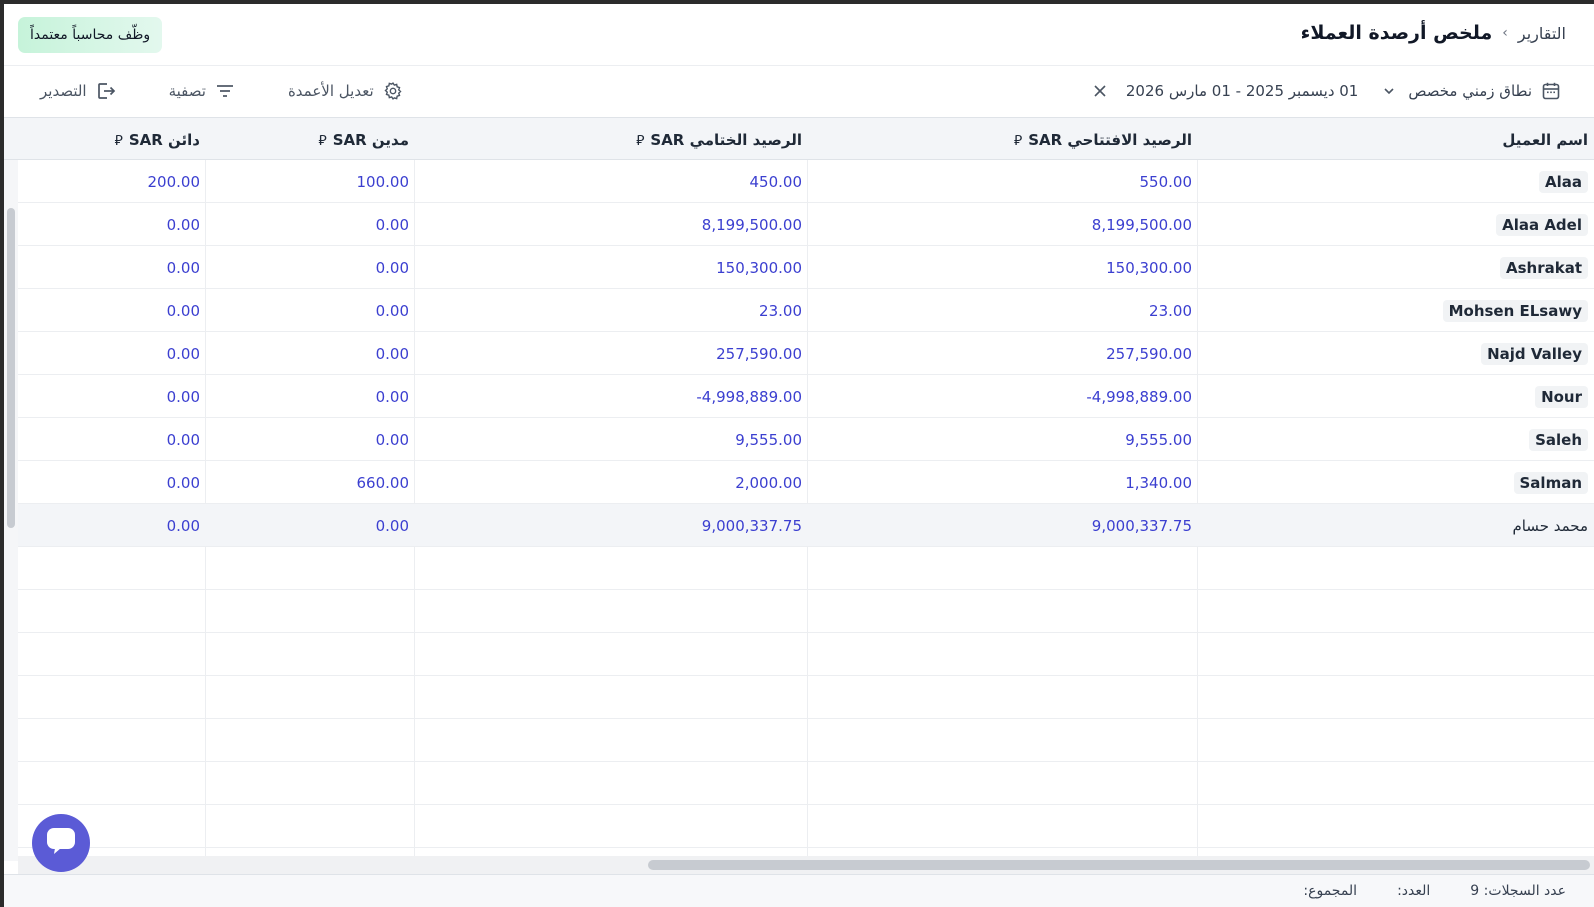  Describe the element at coordinates (1542, 33) in the screenshot. I see `breadcrumb-reports-link: التقارير` at that location.